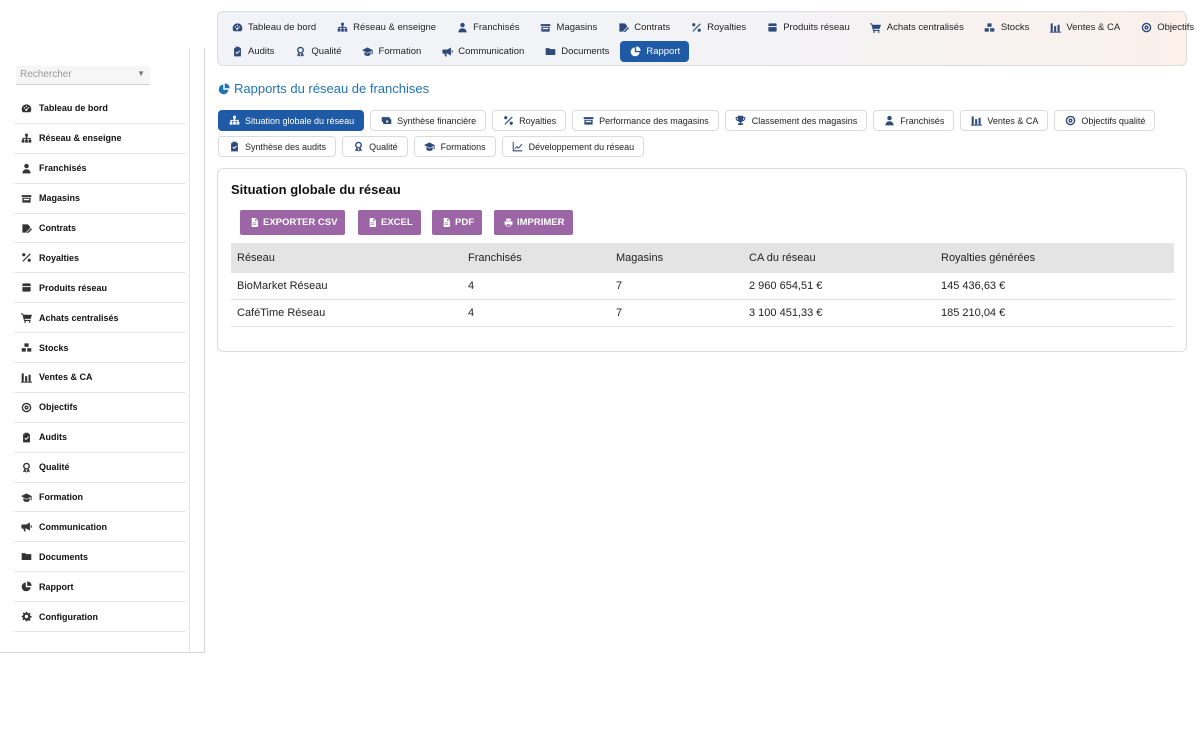 This screenshot has height=743, width=1200. Describe the element at coordinates (83, 75) in the screenshot. I see `sidebar-search-select: Rechercher ▼` at that location.